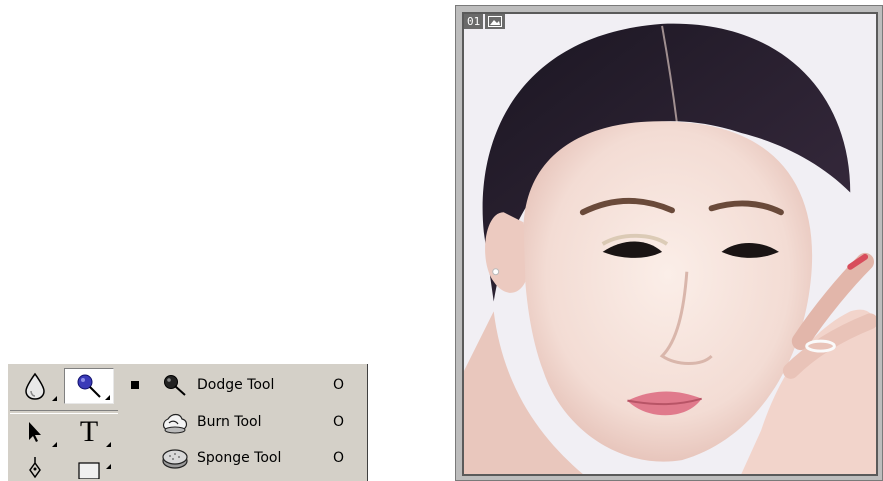 The height and width of the screenshot is (481, 883). What do you see at coordinates (474, 21) in the screenshot?
I see `document-number: 01` at bounding box center [474, 21].